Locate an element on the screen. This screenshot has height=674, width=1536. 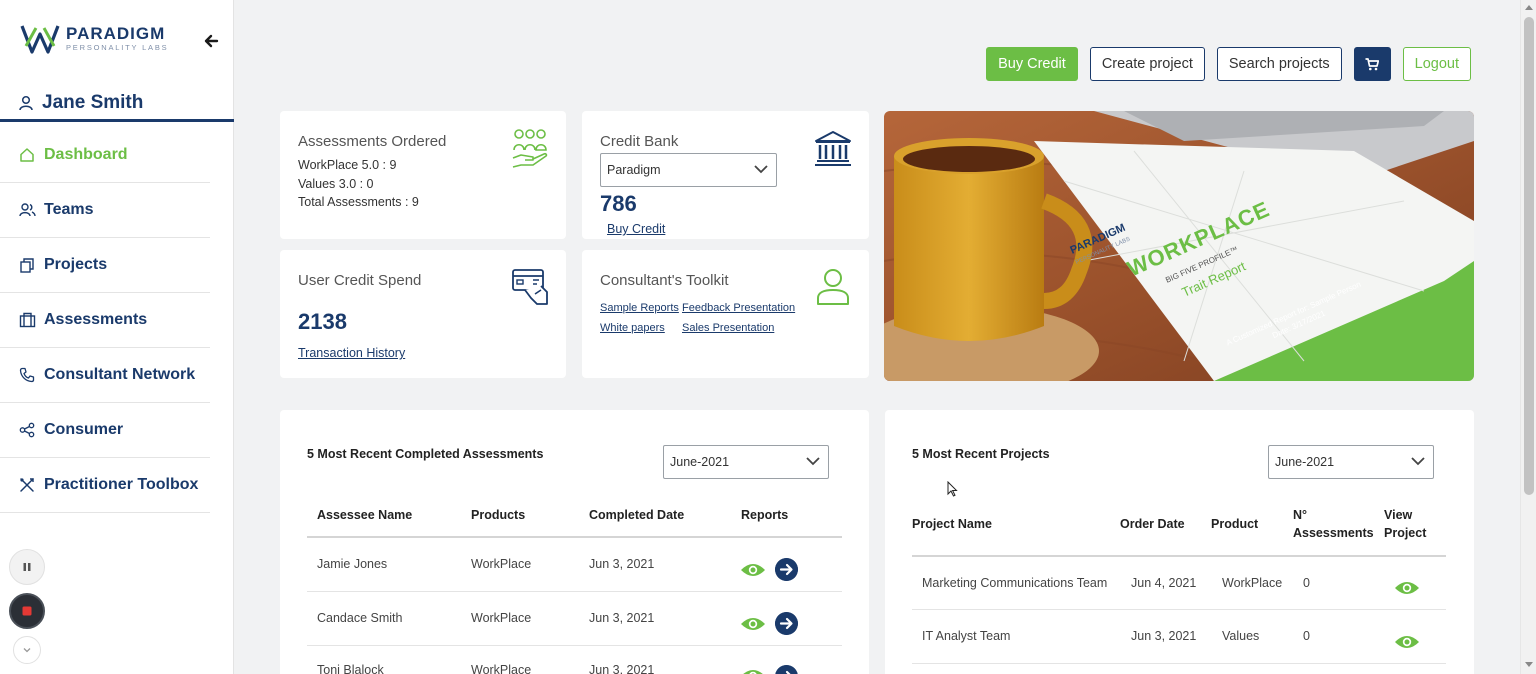
select-value: Paradigm is located at coordinates (634, 170).